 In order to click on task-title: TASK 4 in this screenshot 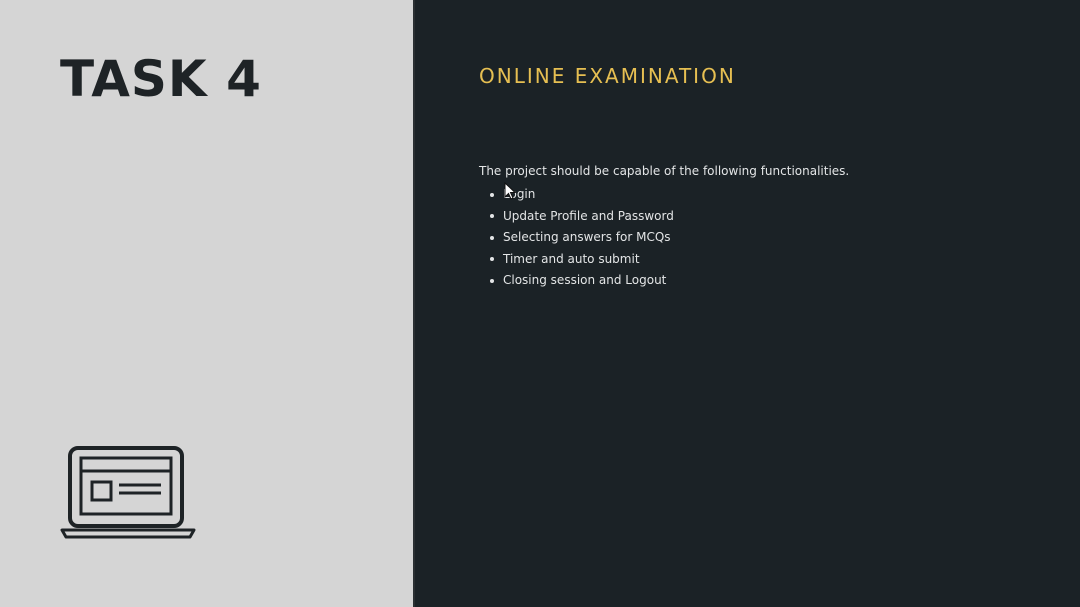, I will do `click(161, 79)`.